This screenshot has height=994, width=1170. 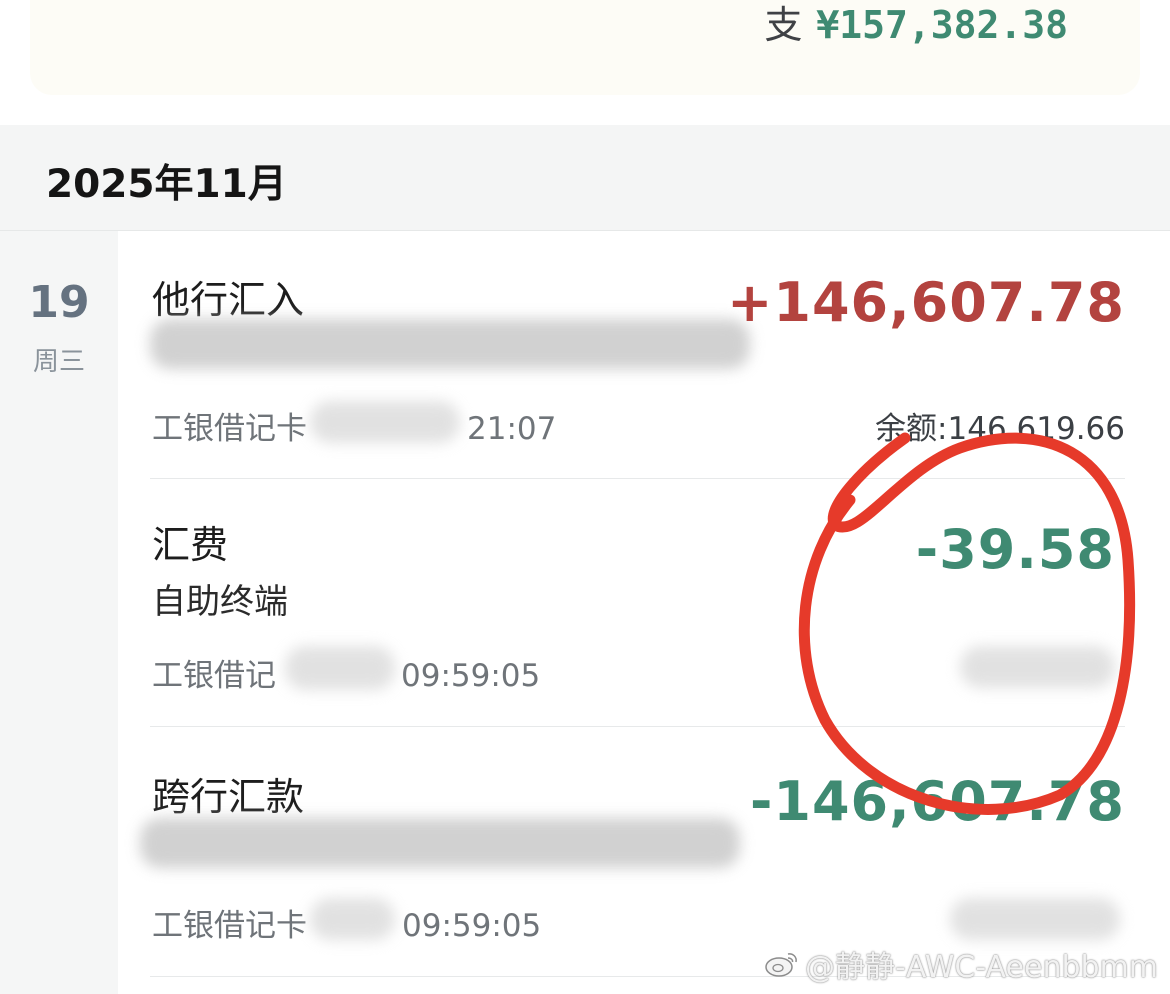 I want to click on month-title: 2025年11月, so click(x=166, y=184).